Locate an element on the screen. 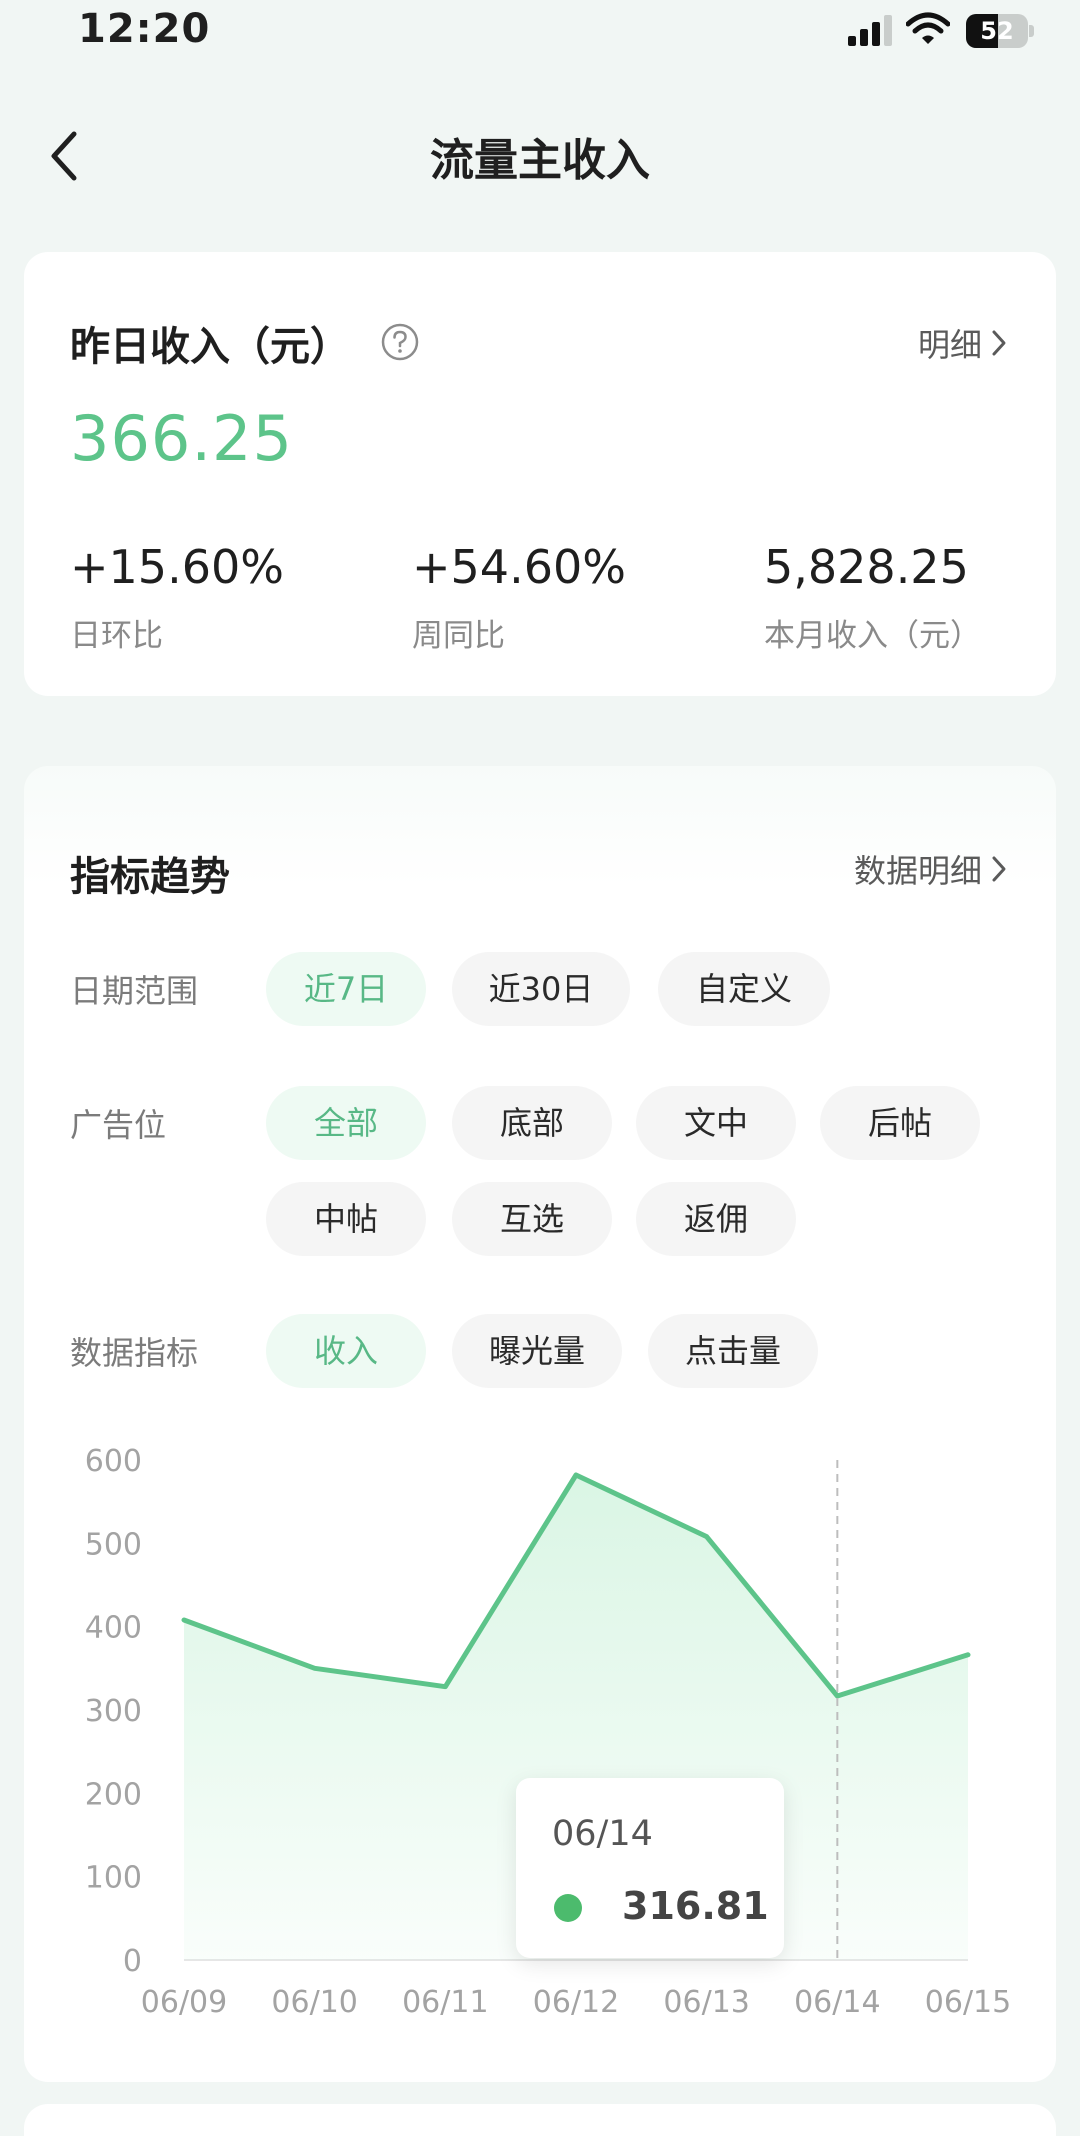 The height and width of the screenshot is (2136, 1080). x-tick-label: 06/10 is located at coordinates (314, 2002).